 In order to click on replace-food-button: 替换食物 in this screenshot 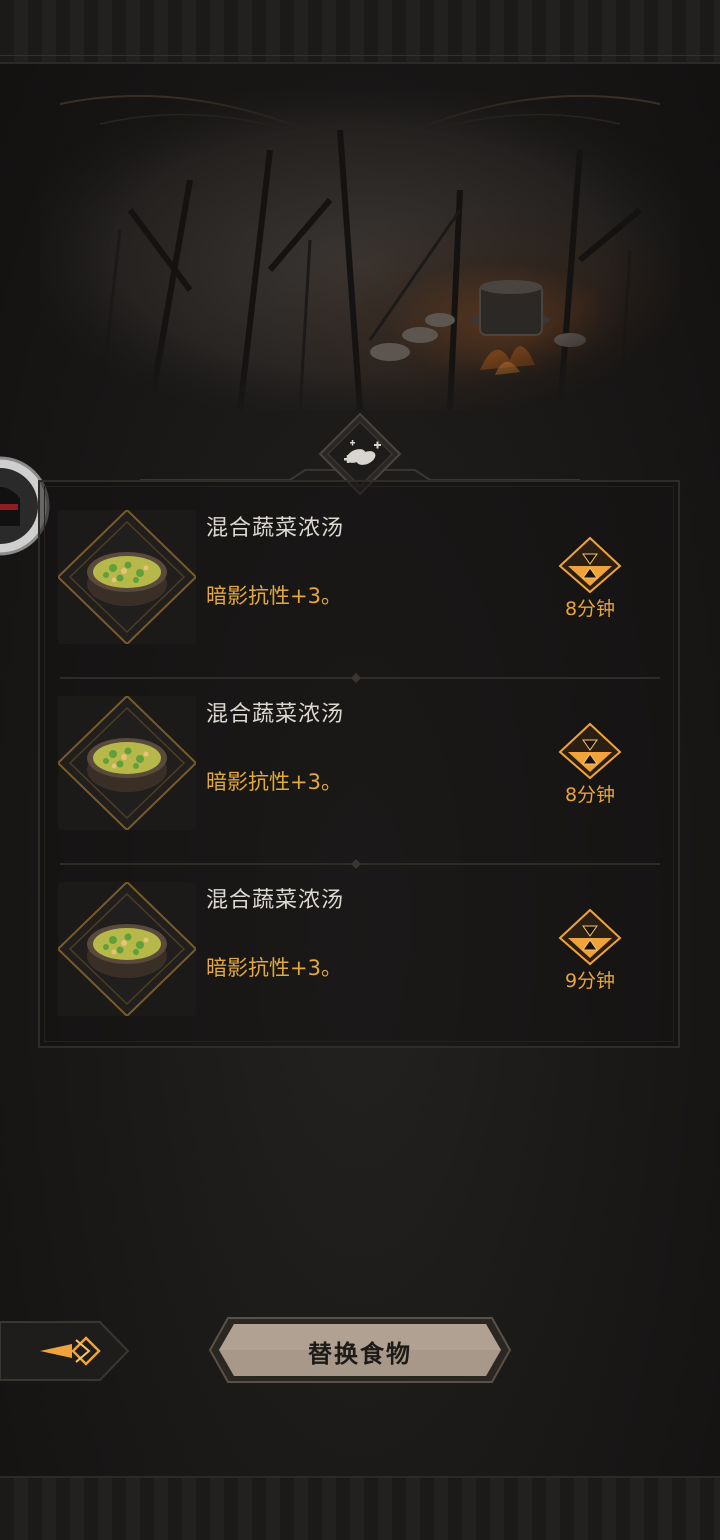, I will do `click(360, 1350)`.